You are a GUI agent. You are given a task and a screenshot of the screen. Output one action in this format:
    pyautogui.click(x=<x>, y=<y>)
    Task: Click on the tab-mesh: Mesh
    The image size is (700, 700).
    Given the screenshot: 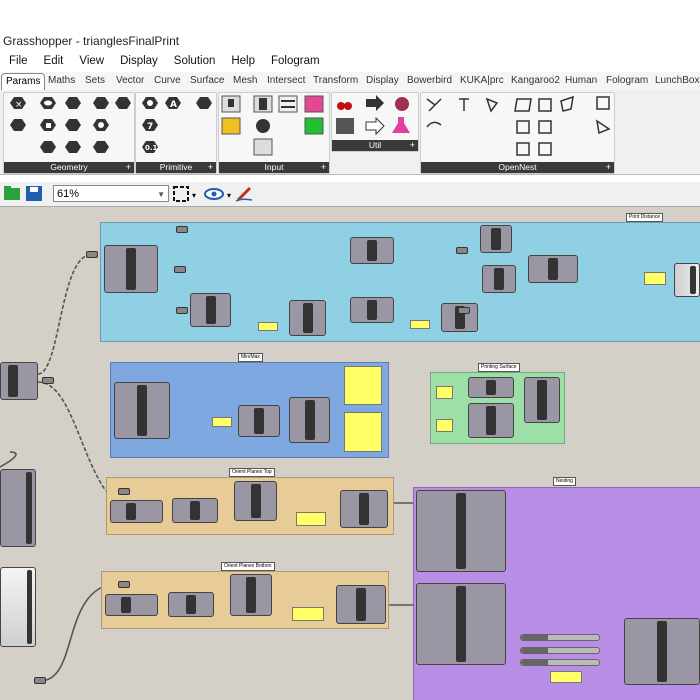 What is the action you would take?
    pyautogui.click(x=245, y=81)
    